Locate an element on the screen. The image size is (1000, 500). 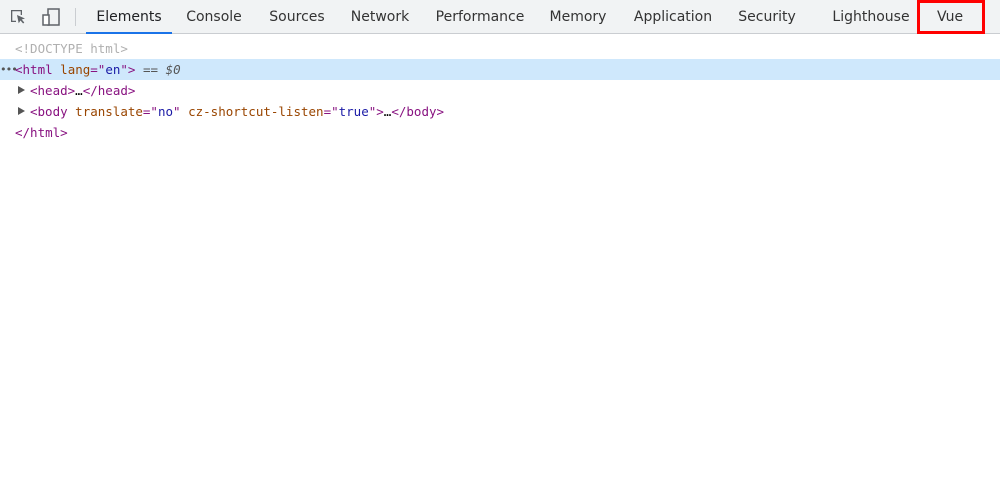
head-node: <head>…</head> is located at coordinates (500, 90).